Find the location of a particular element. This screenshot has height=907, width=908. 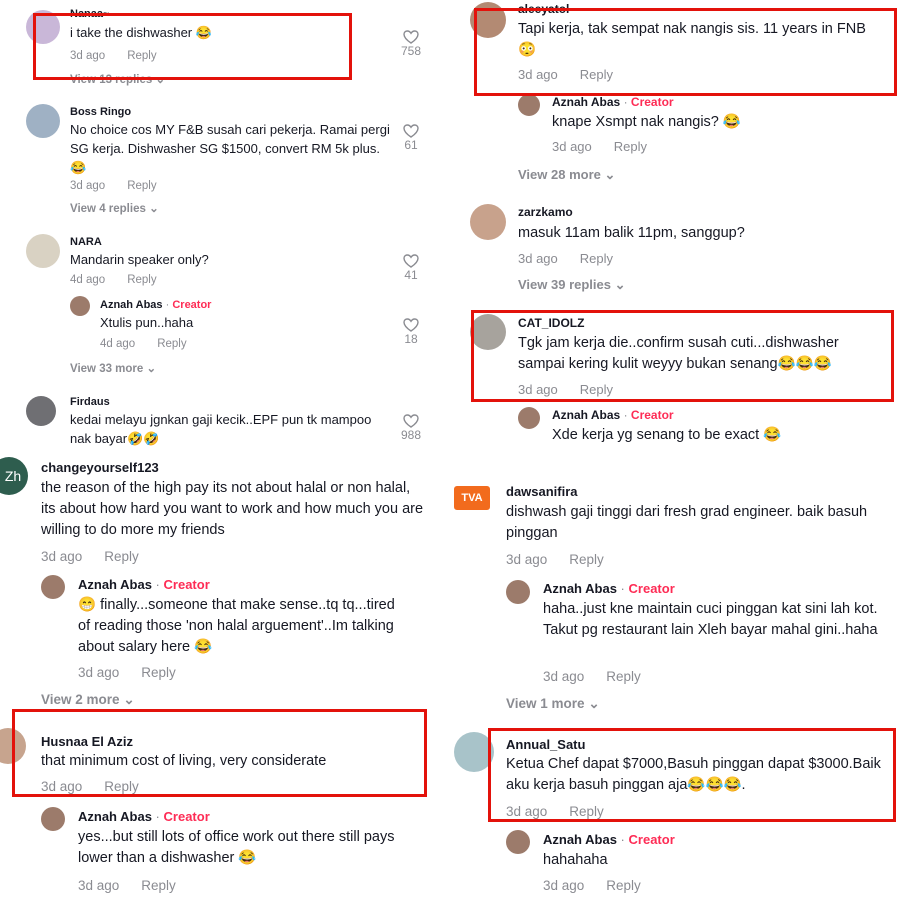

comment-username: NARA is located at coordinates (86, 242).